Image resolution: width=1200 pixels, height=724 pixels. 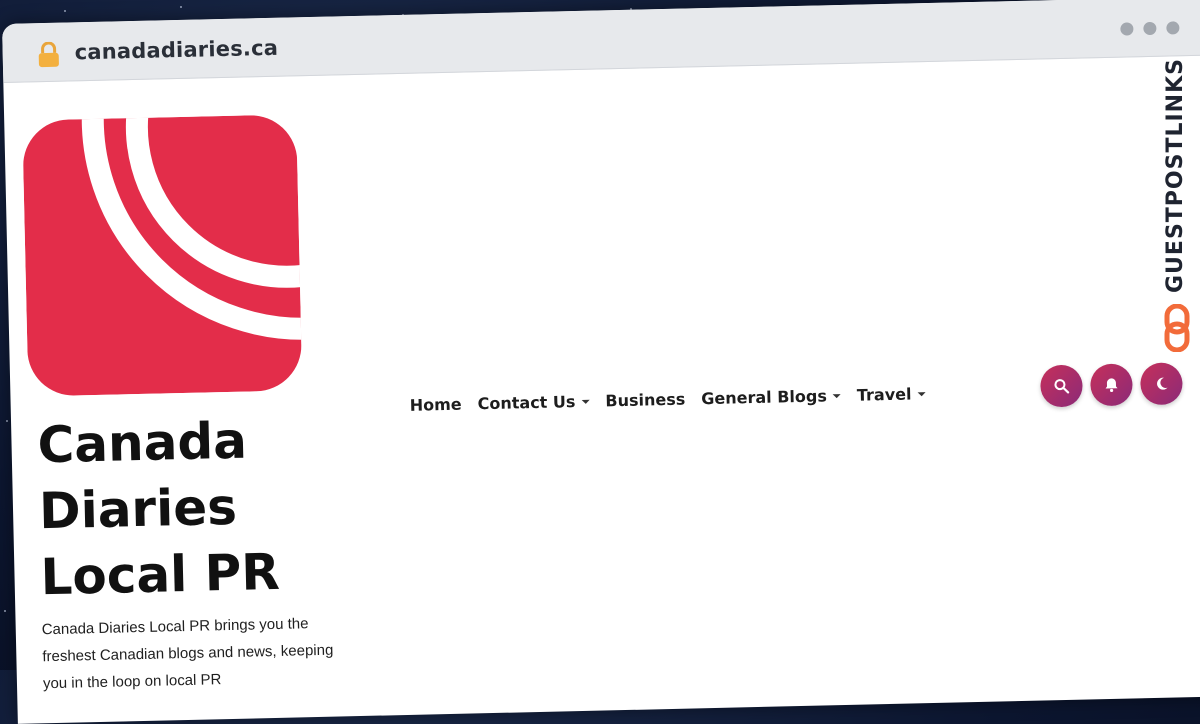 What do you see at coordinates (48, 54) in the screenshot?
I see `lock-icon` at bounding box center [48, 54].